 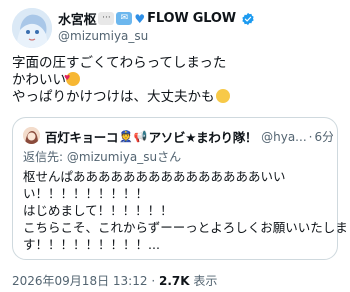 What do you see at coordinates (106, 18) in the screenshot?
I see `ellipsis-emoji-icon: ···` at bounding box center [106, 18].